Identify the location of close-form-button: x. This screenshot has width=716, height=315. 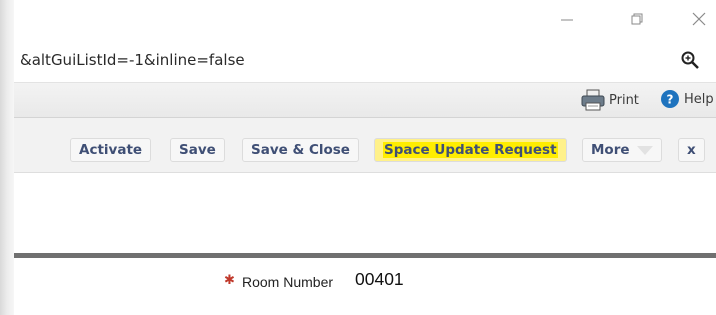
(691, 150).